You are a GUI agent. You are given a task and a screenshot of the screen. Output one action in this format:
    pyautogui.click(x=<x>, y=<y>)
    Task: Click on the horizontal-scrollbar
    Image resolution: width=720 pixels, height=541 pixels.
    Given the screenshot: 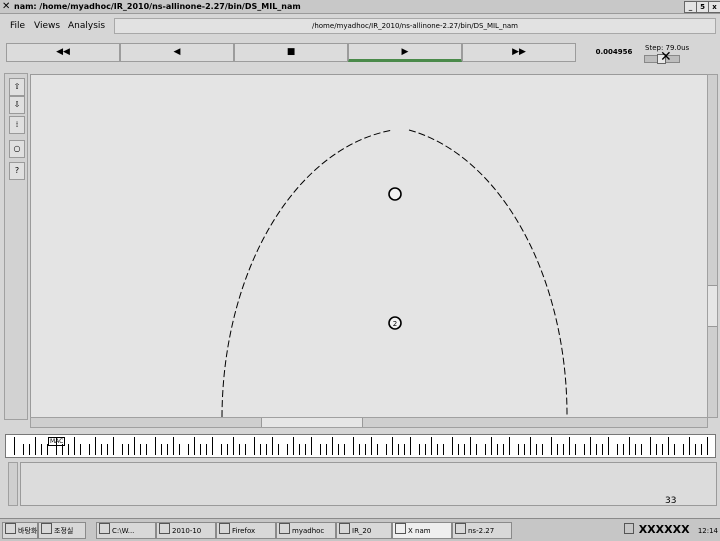 What is the action you would take?
    pyautogui.click(x=369, y=422)
    